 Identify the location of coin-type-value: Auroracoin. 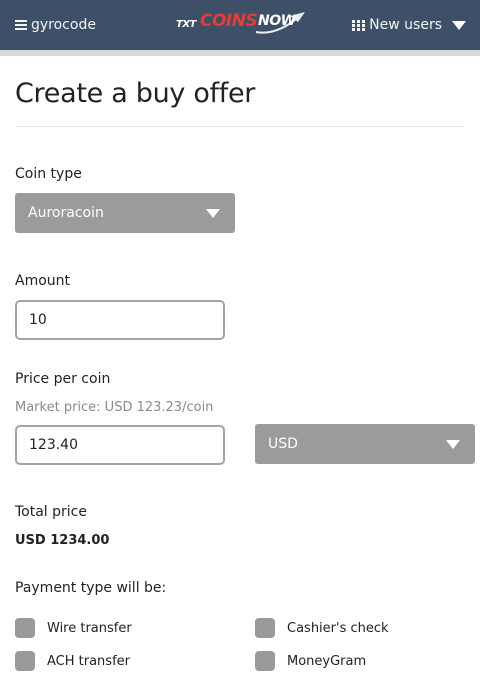
(66, 213).